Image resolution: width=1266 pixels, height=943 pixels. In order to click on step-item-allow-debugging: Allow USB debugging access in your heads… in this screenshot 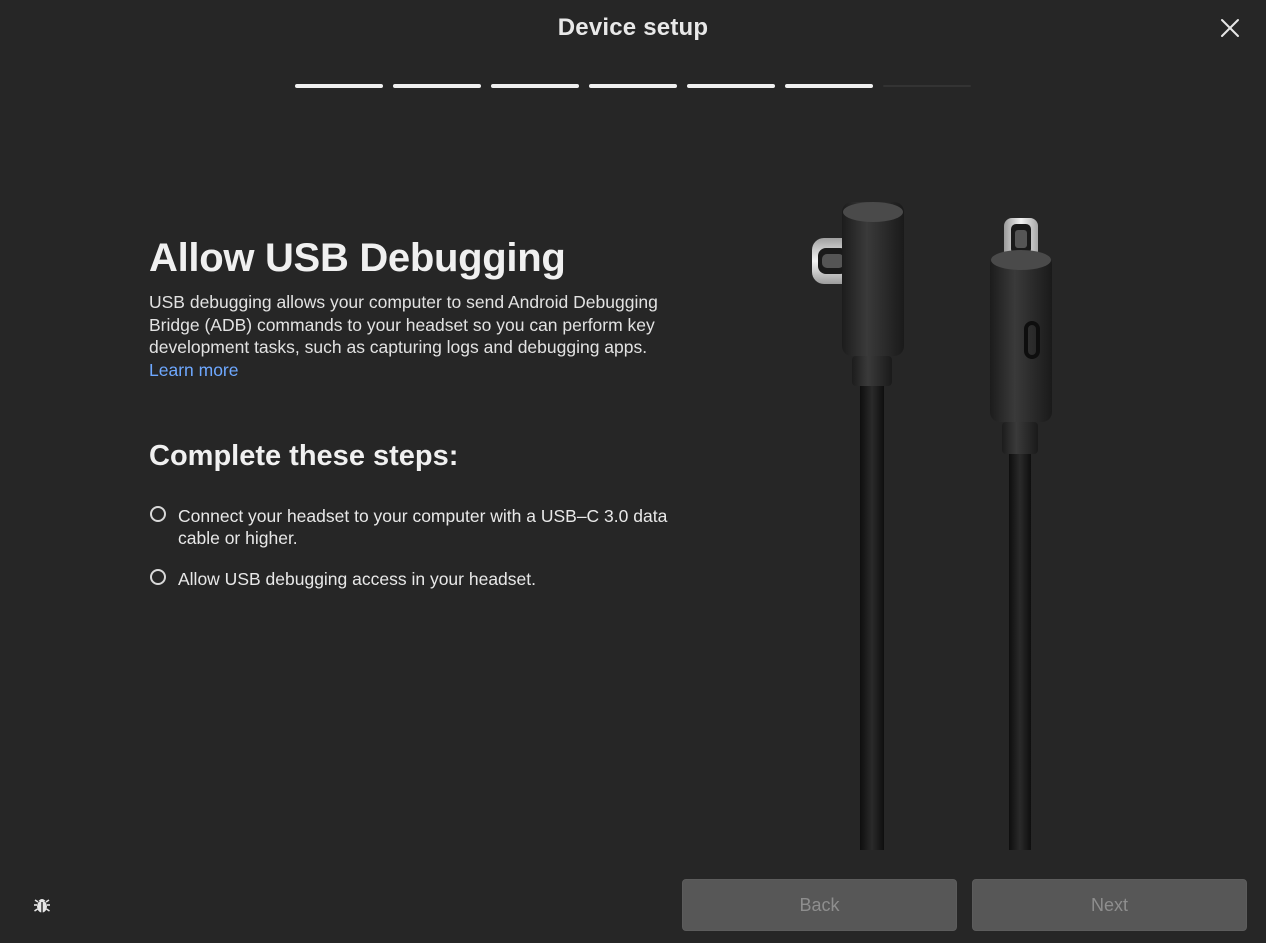, I will do `click(410, 579)`.